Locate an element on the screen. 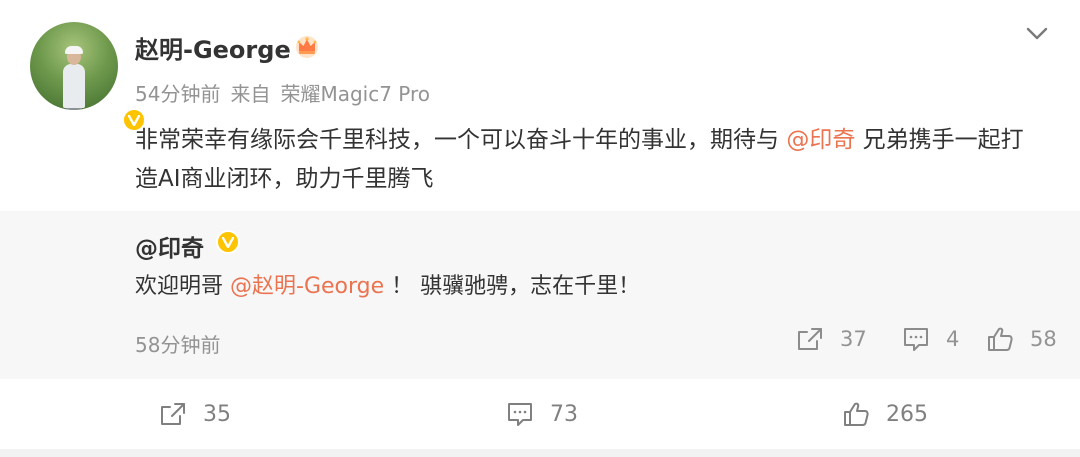 The image size is (1080, 457). repost-text-part: 欢迎明哥 is located at coordinates (179, 286).